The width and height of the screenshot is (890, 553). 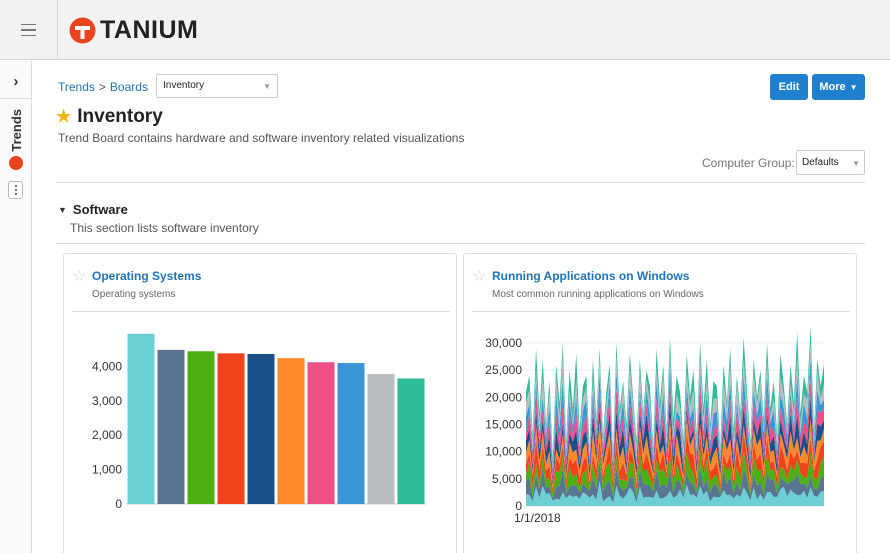 I want to click on board-select-value: Inventory, so click(x=184, y=85).